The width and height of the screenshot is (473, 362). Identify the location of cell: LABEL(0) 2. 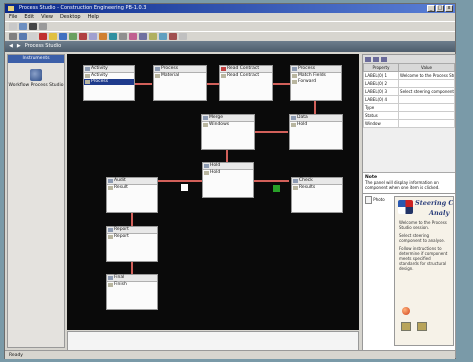
(381, 83).